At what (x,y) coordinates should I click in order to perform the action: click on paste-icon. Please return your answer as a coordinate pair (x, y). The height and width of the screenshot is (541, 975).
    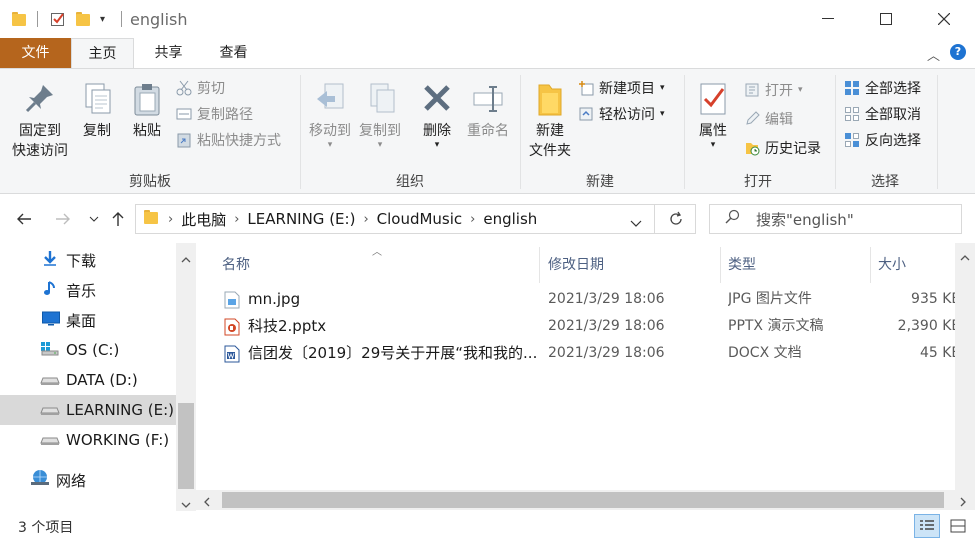
    Looking at the image, I should click on (147, 99).